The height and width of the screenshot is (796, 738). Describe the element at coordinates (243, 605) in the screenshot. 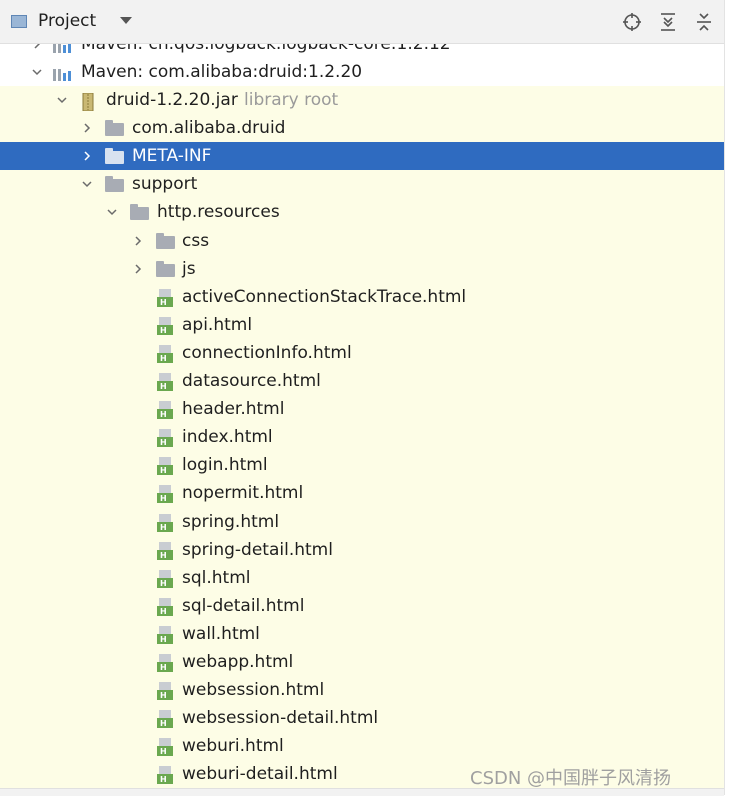

I see `tree-row-label: sql-detail.html` at that location.